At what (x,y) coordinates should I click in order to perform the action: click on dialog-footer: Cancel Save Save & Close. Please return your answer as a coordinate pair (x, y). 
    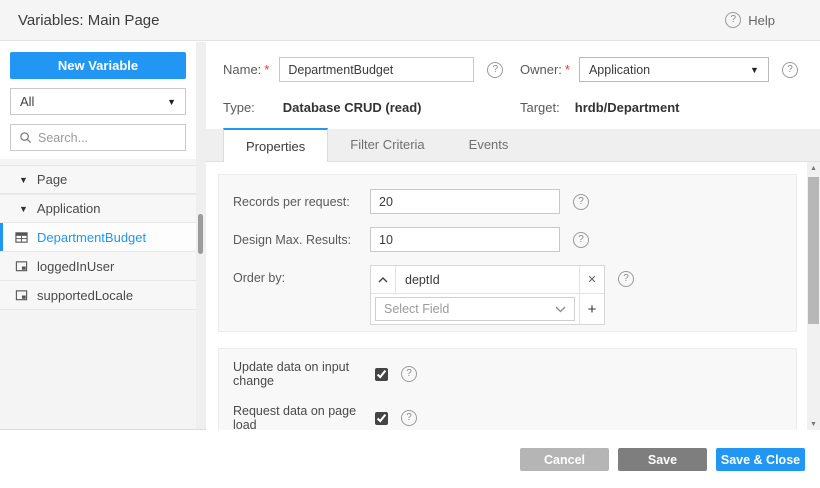
    Looking at the image, I should click on (410, 459).